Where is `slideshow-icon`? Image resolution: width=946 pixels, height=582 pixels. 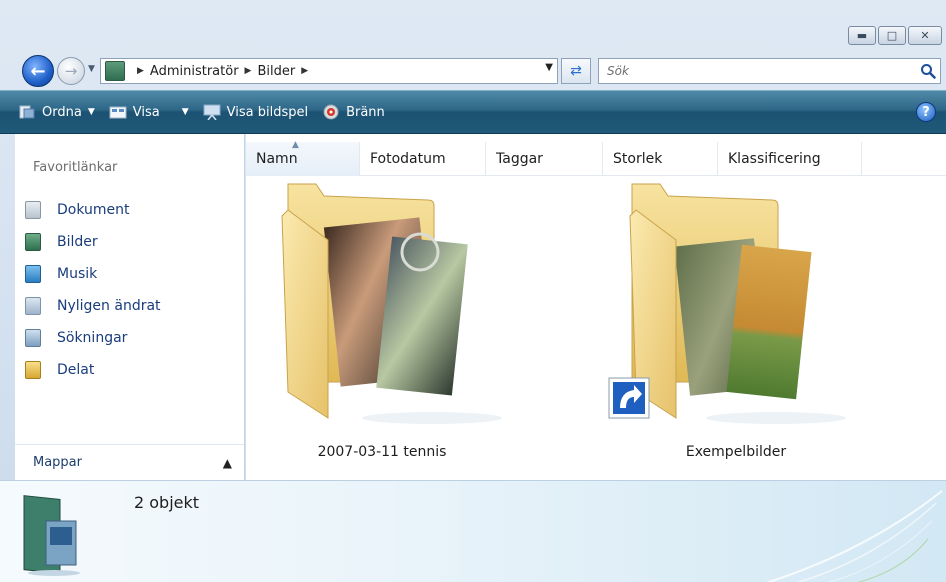 slideshow-icon is located at coordinates (212, 112).